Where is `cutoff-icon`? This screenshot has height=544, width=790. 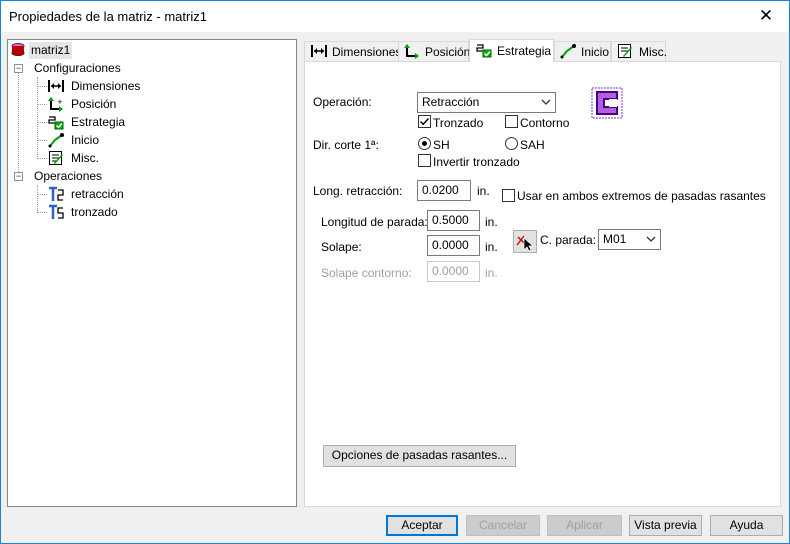 cutoff-icon is located at coordinates (56, 211).